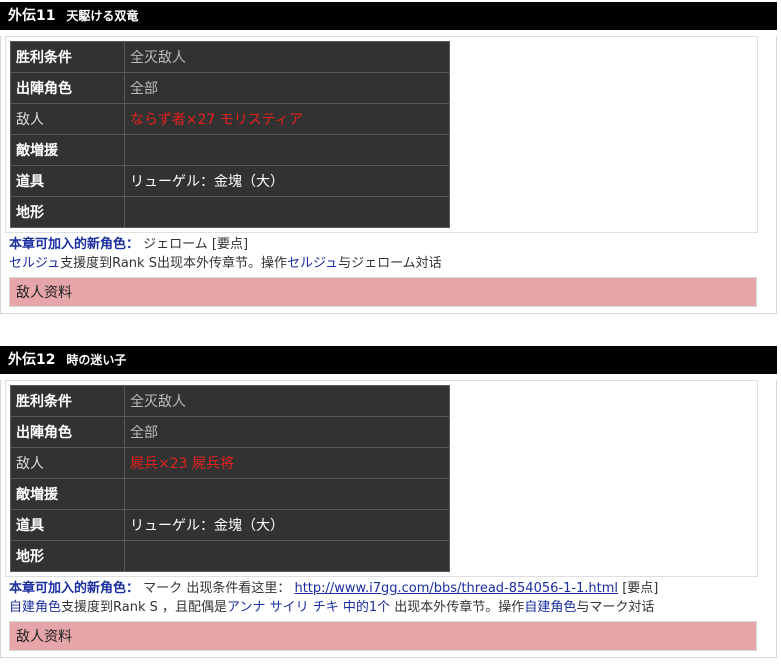  I want to click on condition-text: 与ジェローム対话, so click(390, 263).